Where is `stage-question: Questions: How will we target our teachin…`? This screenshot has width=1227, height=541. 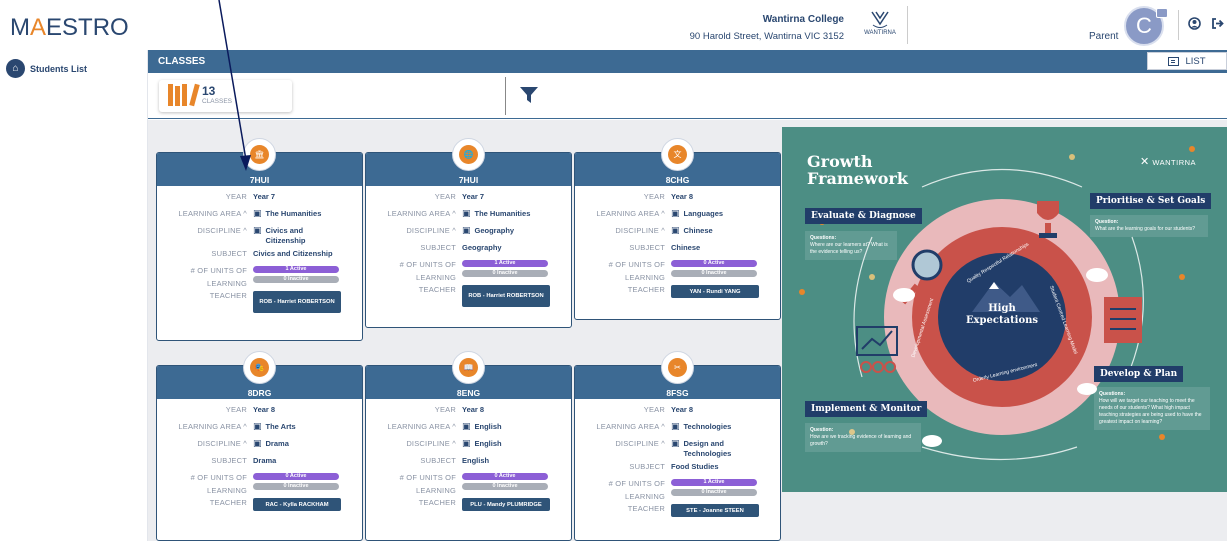
stage-question: Questions: How will we target our teachin… is located at coordinates (1152, 408).